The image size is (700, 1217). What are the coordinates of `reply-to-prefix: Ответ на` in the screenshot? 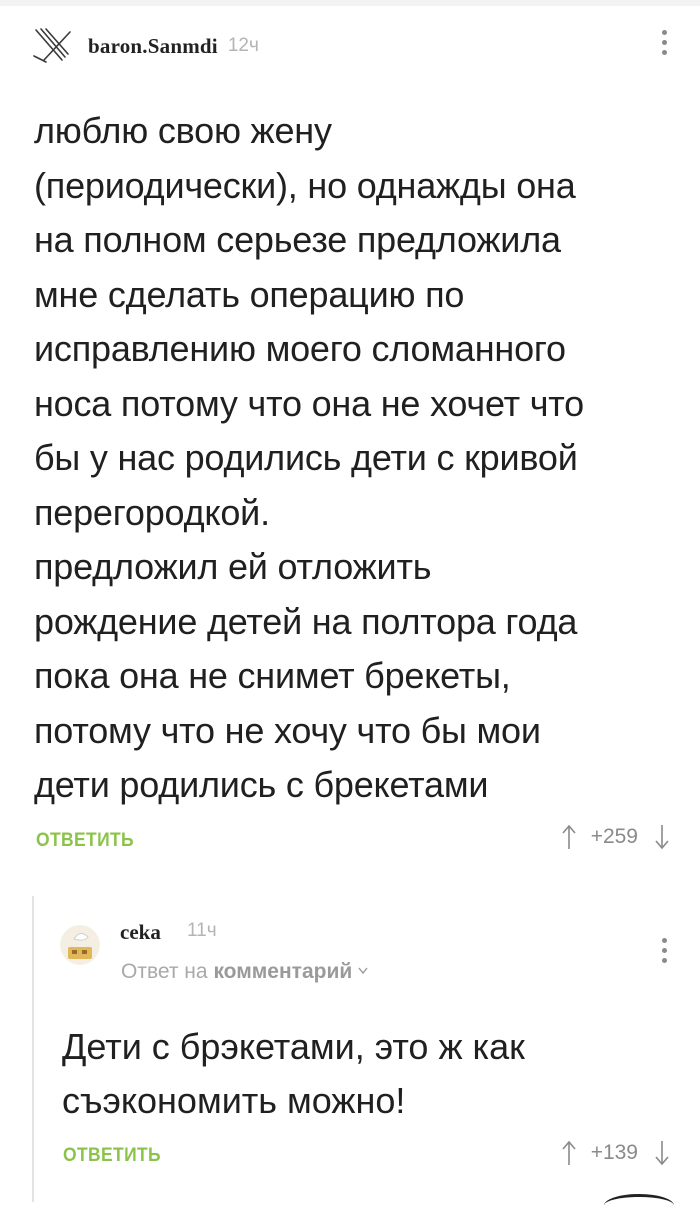 It's located at (164, 971).